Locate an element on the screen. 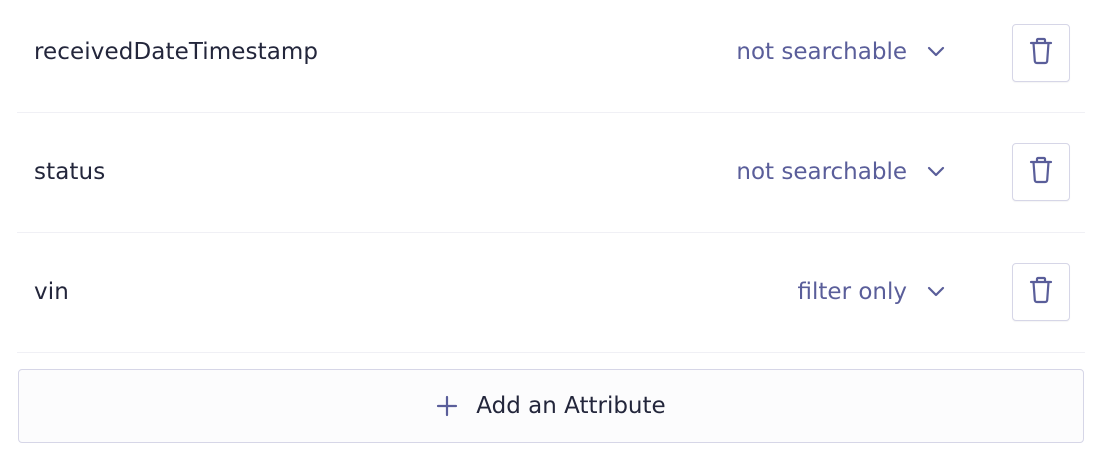  attribute-name: status is located at coordinates (70, 172).